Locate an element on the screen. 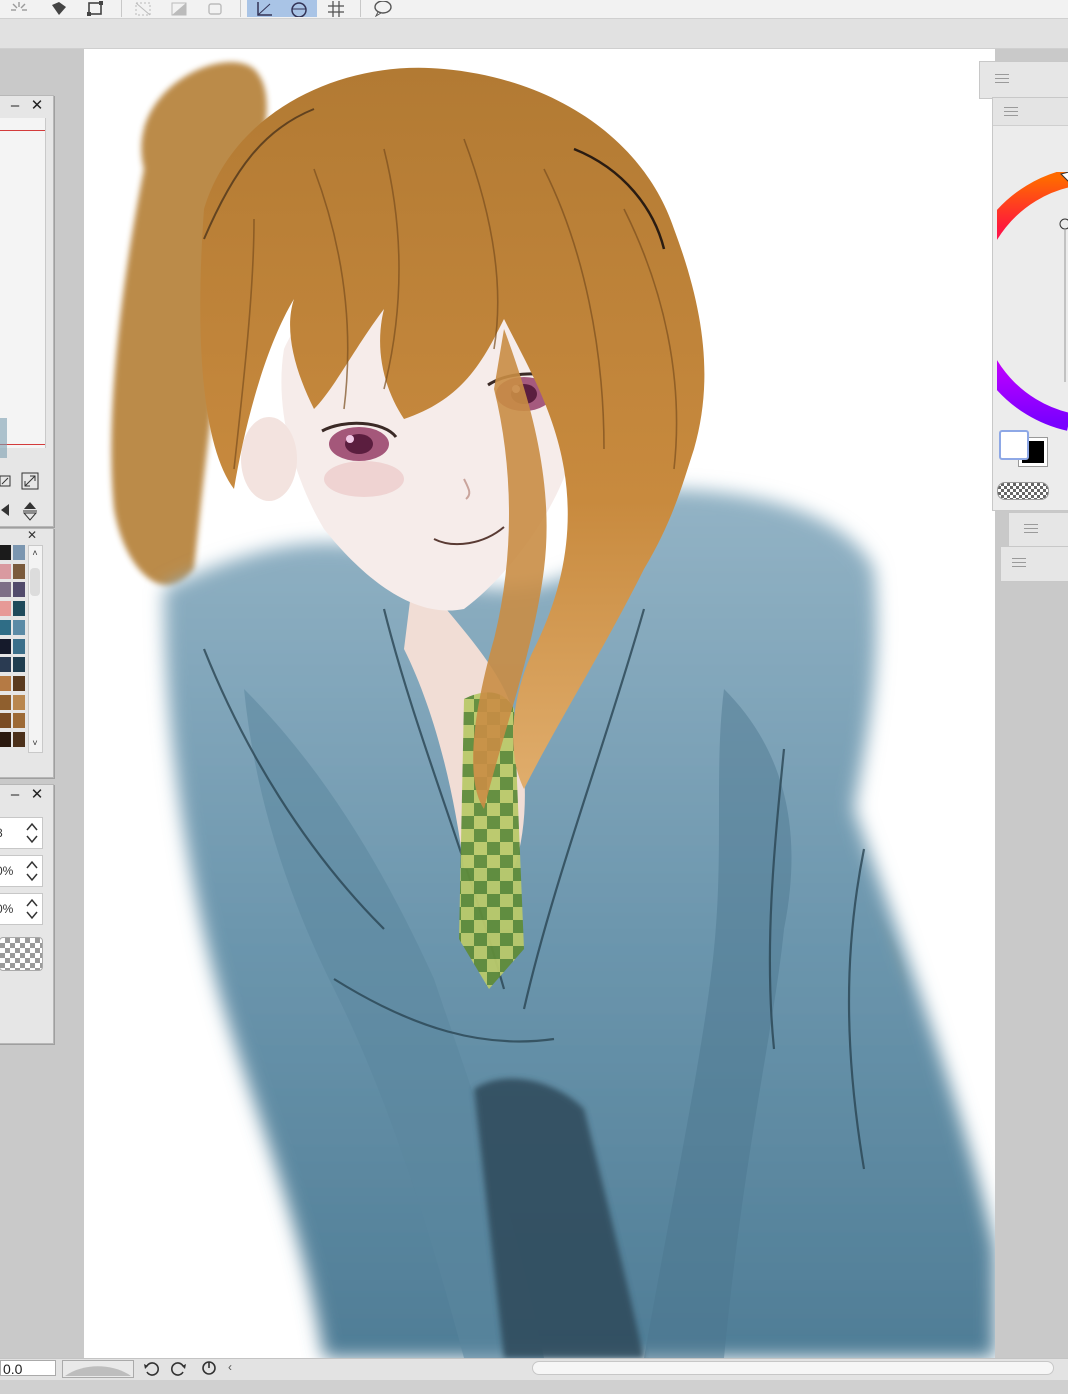 The image size is (1068, 1394). selection-outline-icon is located at coordinates (215, 8).